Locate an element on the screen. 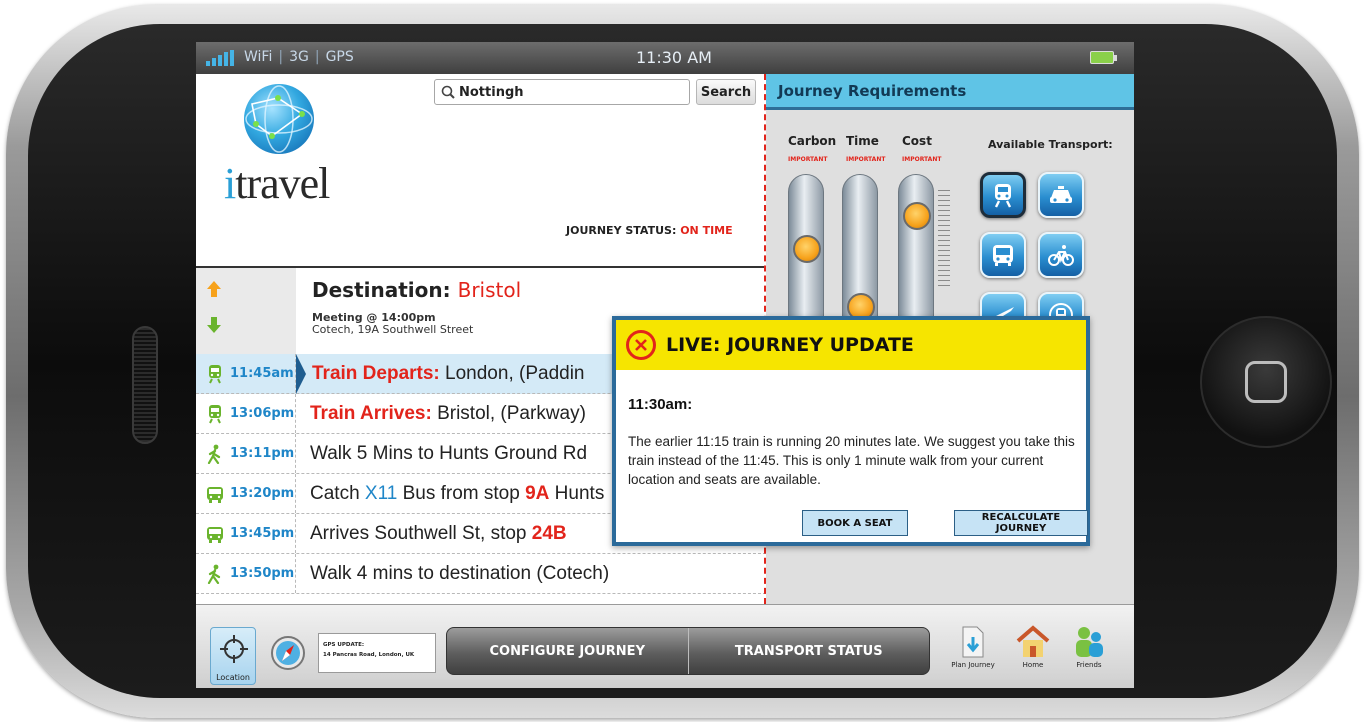  leg-time: 13:06pm is located at coordinates (262, 413).